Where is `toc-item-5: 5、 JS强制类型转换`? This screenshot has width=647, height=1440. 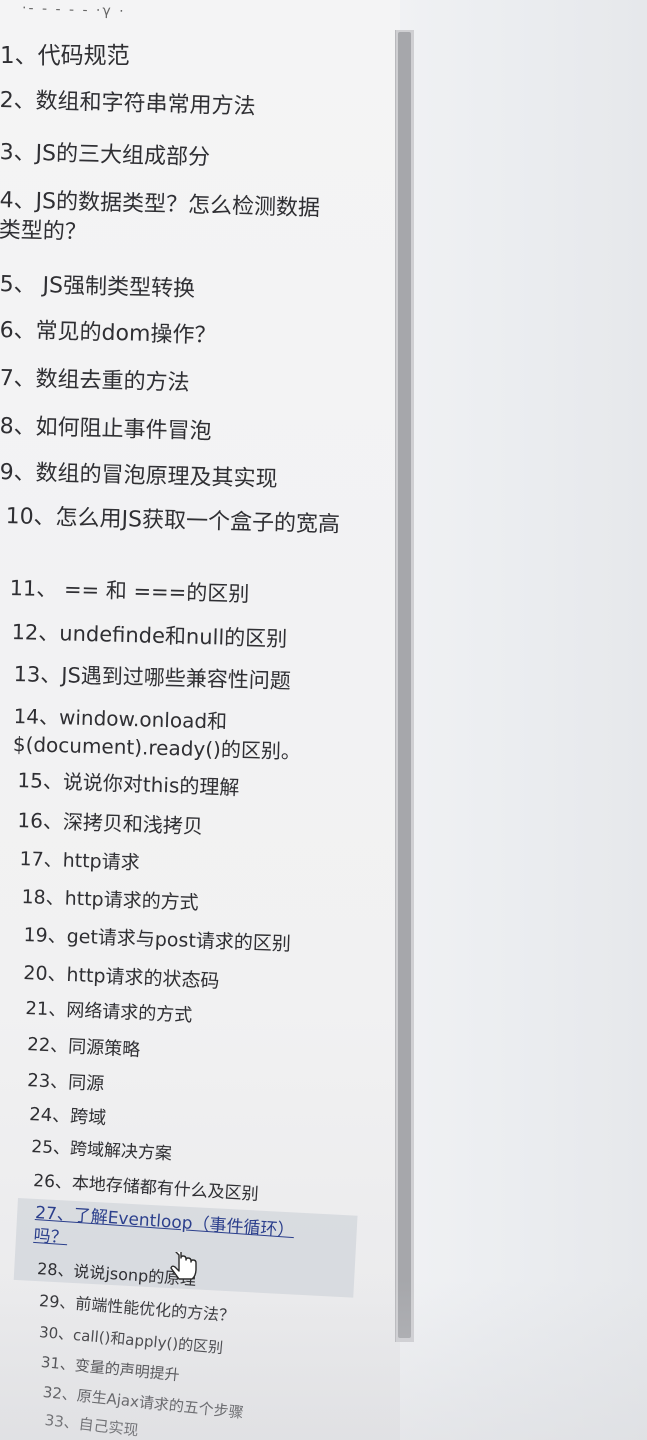 toc-item-5: 5、 JS强制类型转换 is located at coordinates (170, 289).